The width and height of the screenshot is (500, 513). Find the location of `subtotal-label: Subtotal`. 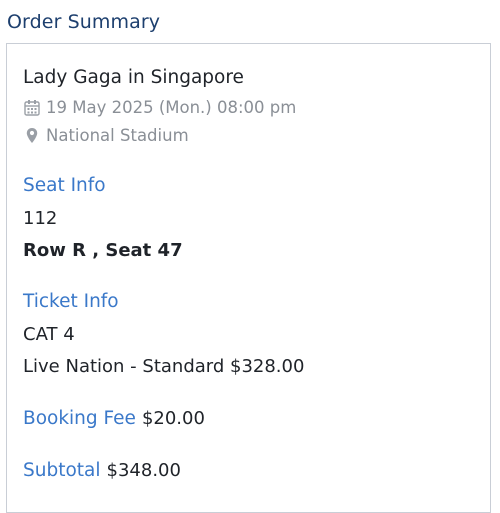

subtotal-label: Subtotal is located at coordinates (62, 470).